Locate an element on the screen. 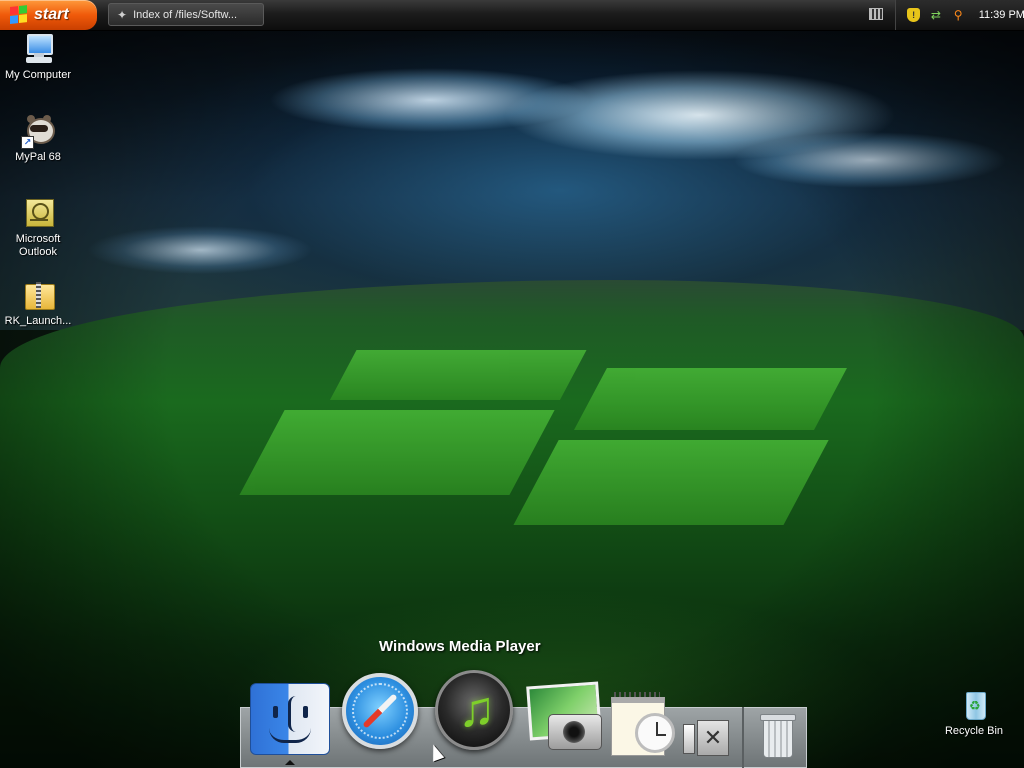 This screenshot has width=1024, height=768. desktop-icon-label: Recycle Bin is located at coordinates (974, 731).